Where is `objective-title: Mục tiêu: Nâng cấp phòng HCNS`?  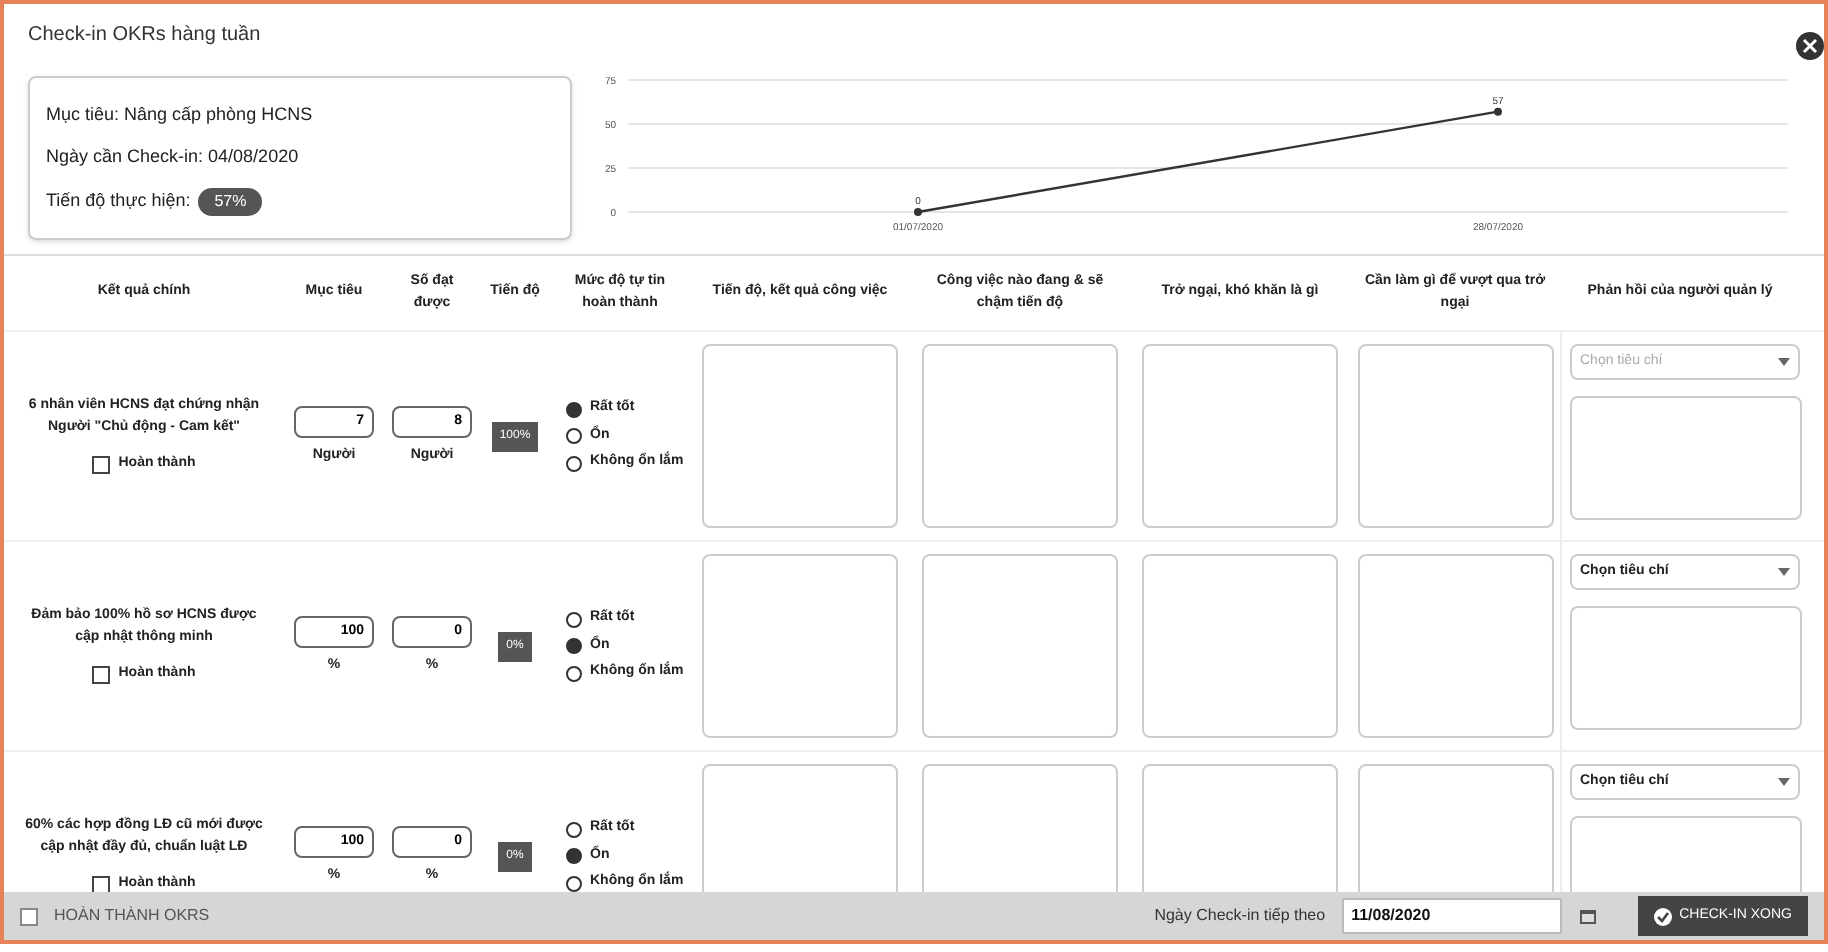 objective-title: Mục tiêu: Nâng cấp phòng HCNS is located at coordinates (180, 114).